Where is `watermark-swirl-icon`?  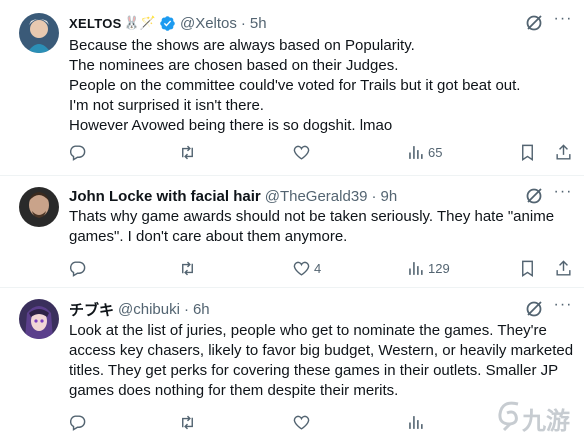 watermark-swirl-icon is located at coordinates (508, 416).